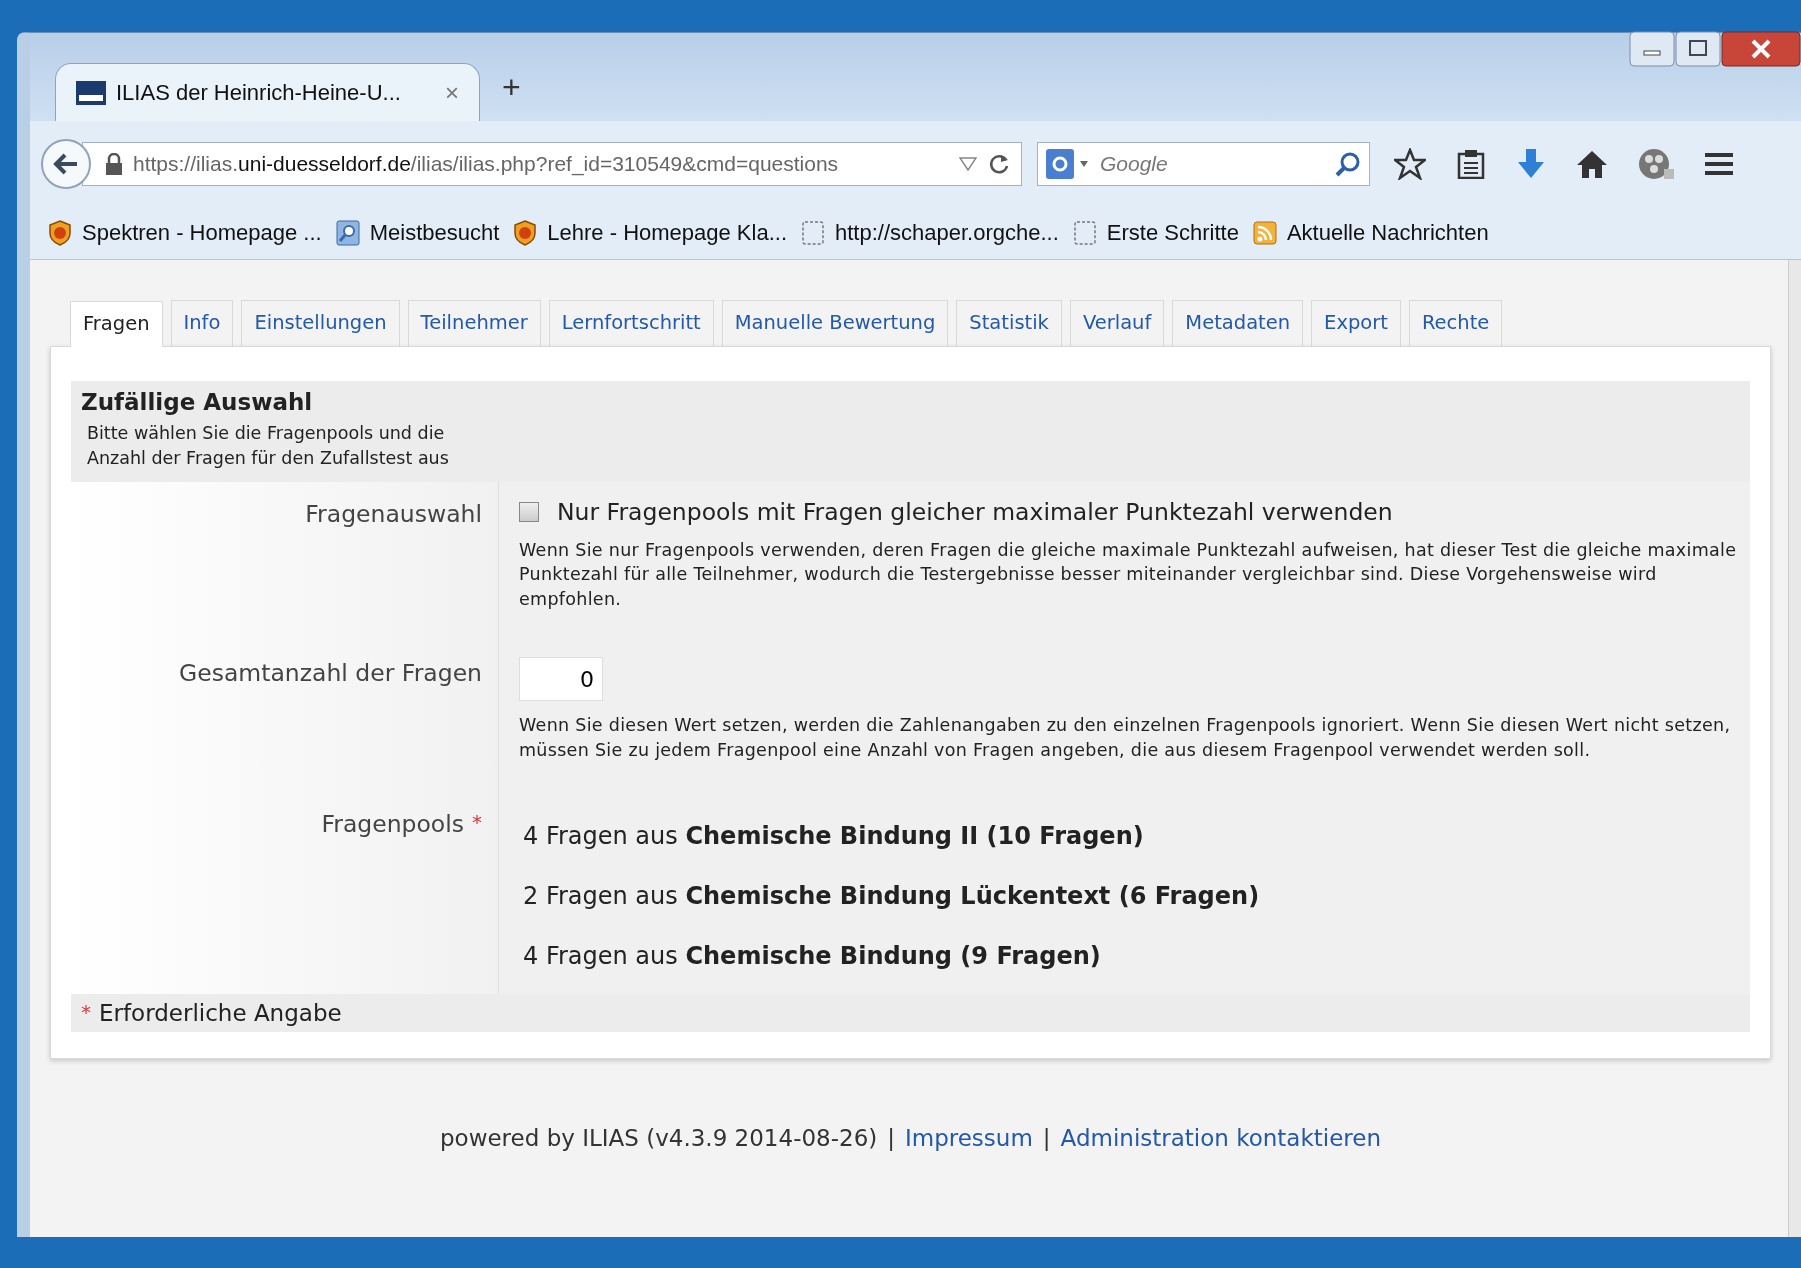  Describe the element at coordinates (392, 824) in the screenshot. I see `field-label: Fragenpools` at that location.